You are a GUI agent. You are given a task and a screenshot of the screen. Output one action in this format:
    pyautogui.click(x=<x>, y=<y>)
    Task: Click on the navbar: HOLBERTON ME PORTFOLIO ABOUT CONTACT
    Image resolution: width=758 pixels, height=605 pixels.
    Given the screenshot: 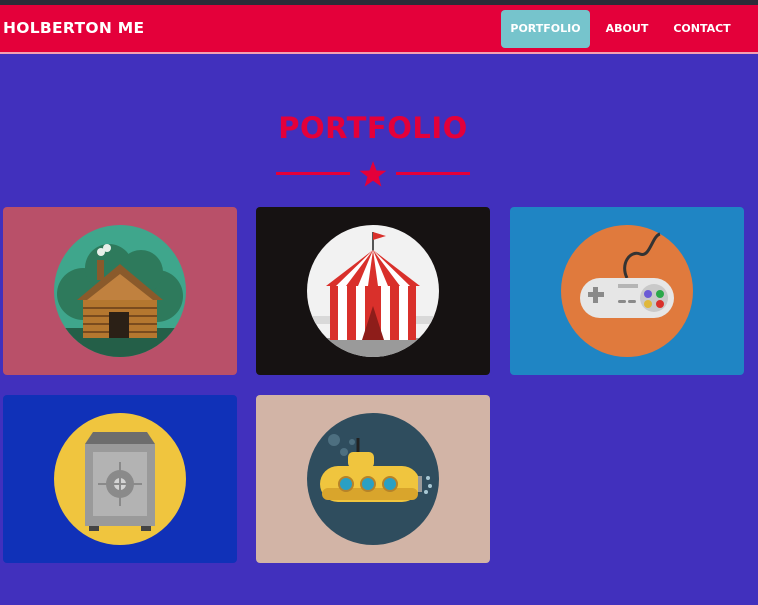 What is the action you would take?
    pyautogui.click(x=379, y=29)
    